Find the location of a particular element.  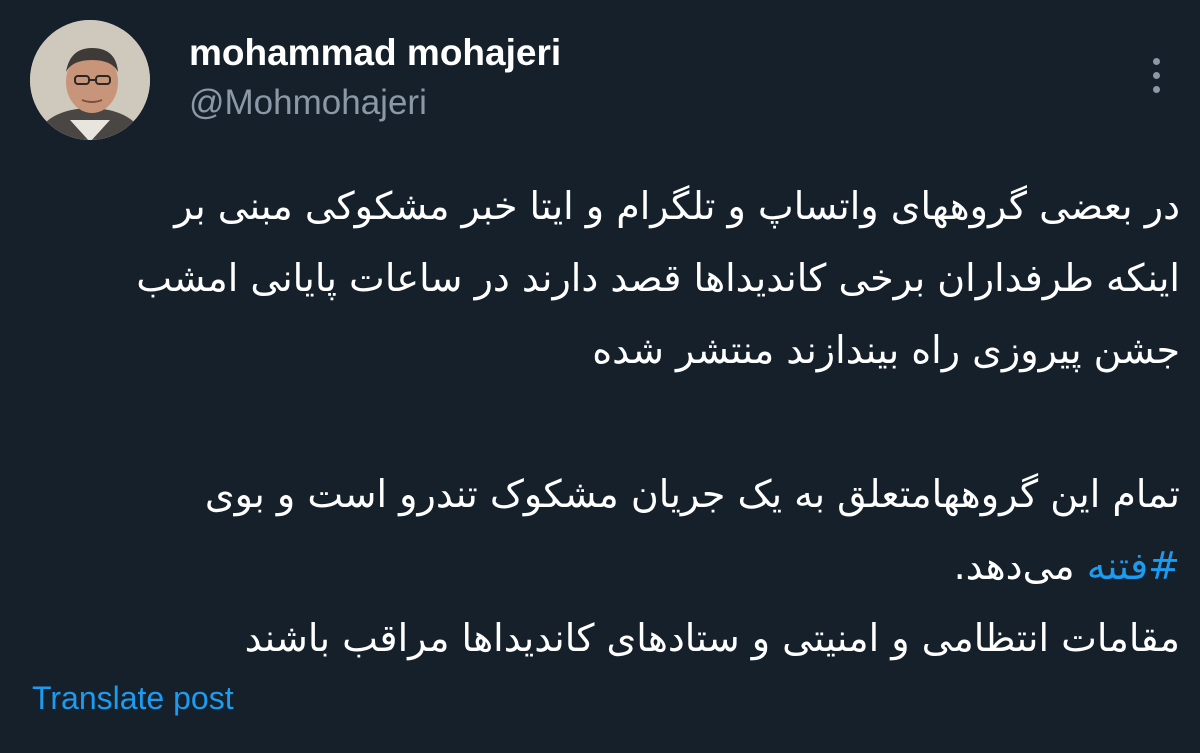

hashtag-link: #فتنه is located at coordinates (1133, 566).